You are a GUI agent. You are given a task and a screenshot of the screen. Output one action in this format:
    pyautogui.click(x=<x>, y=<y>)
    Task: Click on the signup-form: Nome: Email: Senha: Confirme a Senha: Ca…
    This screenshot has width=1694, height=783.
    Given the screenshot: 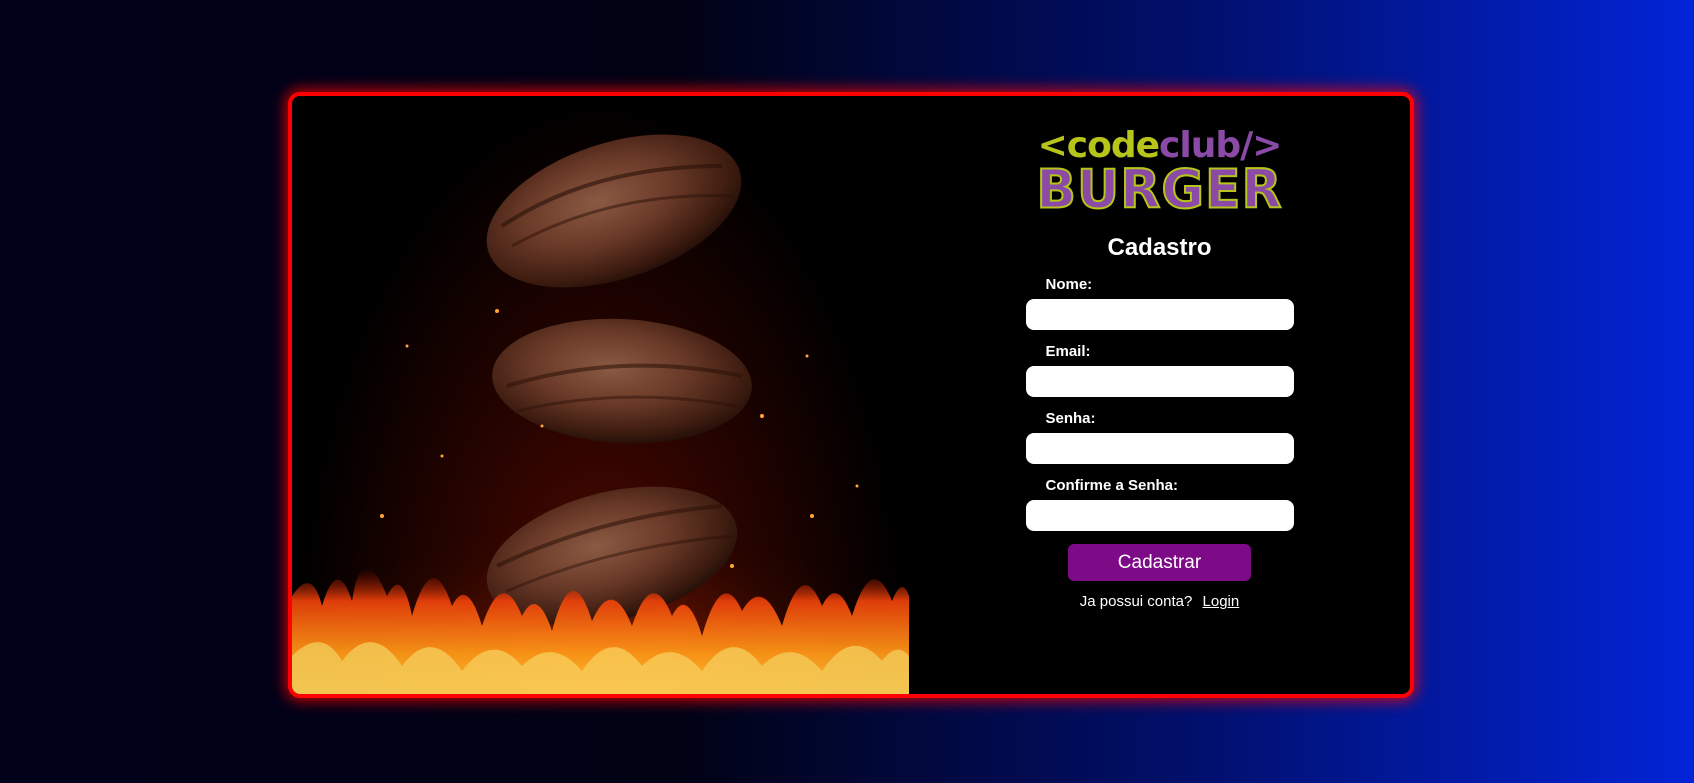 What is the action you would take?
    pyautogui.click(x=1159, y=443)
    